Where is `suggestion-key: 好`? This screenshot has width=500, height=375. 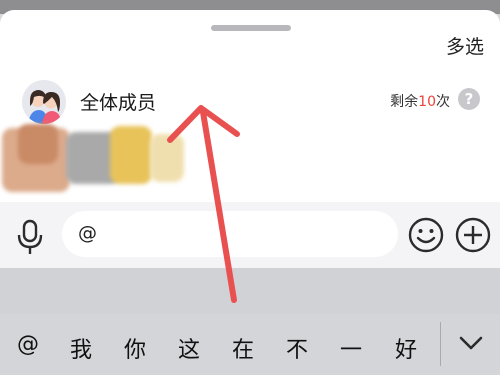 suggestion-key: 好 is located at coordinates (406, 348).